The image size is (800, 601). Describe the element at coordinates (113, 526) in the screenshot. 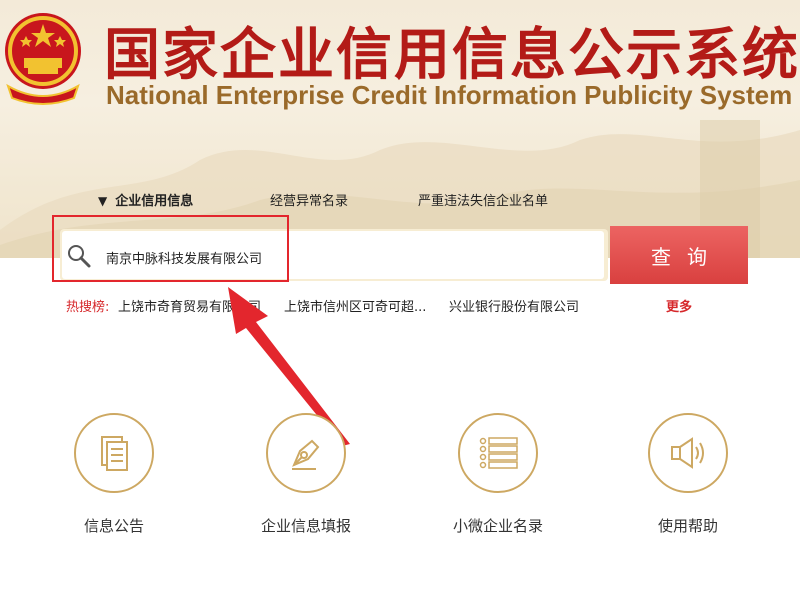

I see `feature-label: 信息公告` at that location.